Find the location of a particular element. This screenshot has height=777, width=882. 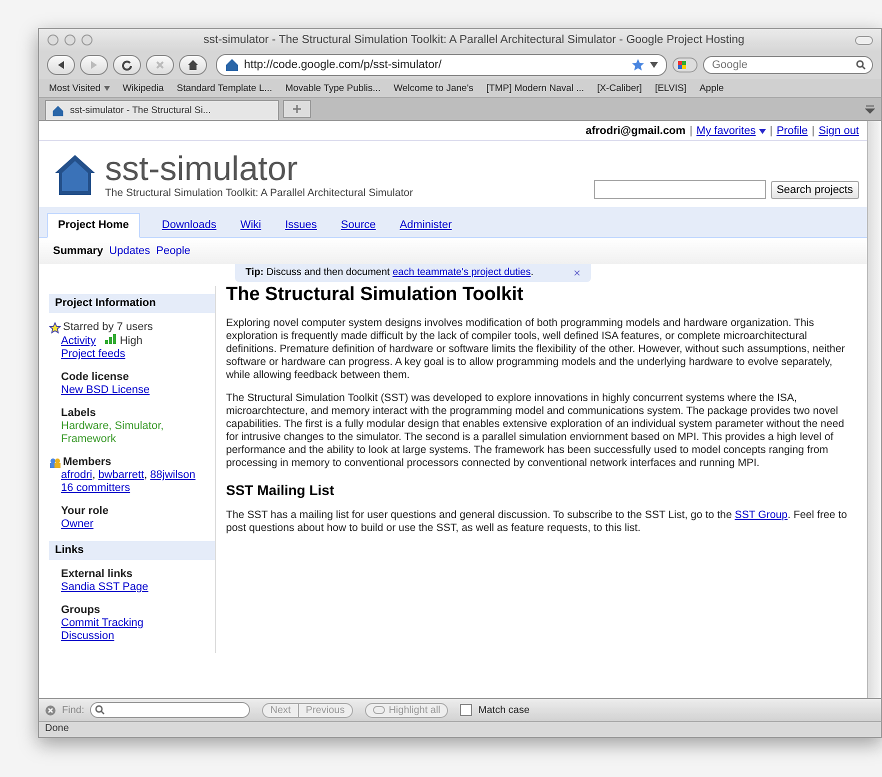

find-field is located at coordinates (170, 710).